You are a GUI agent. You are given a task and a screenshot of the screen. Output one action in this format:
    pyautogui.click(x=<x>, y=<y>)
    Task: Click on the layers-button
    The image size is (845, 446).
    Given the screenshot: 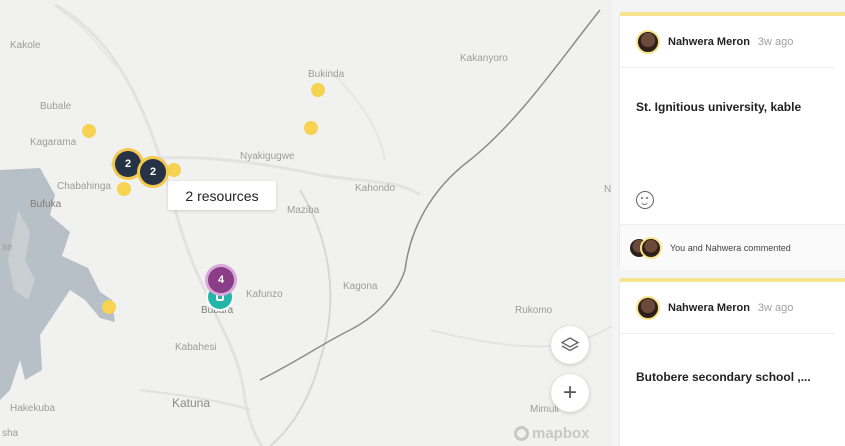 What is the action you would take?
    pyautogui.click(x=570, y=345)
    